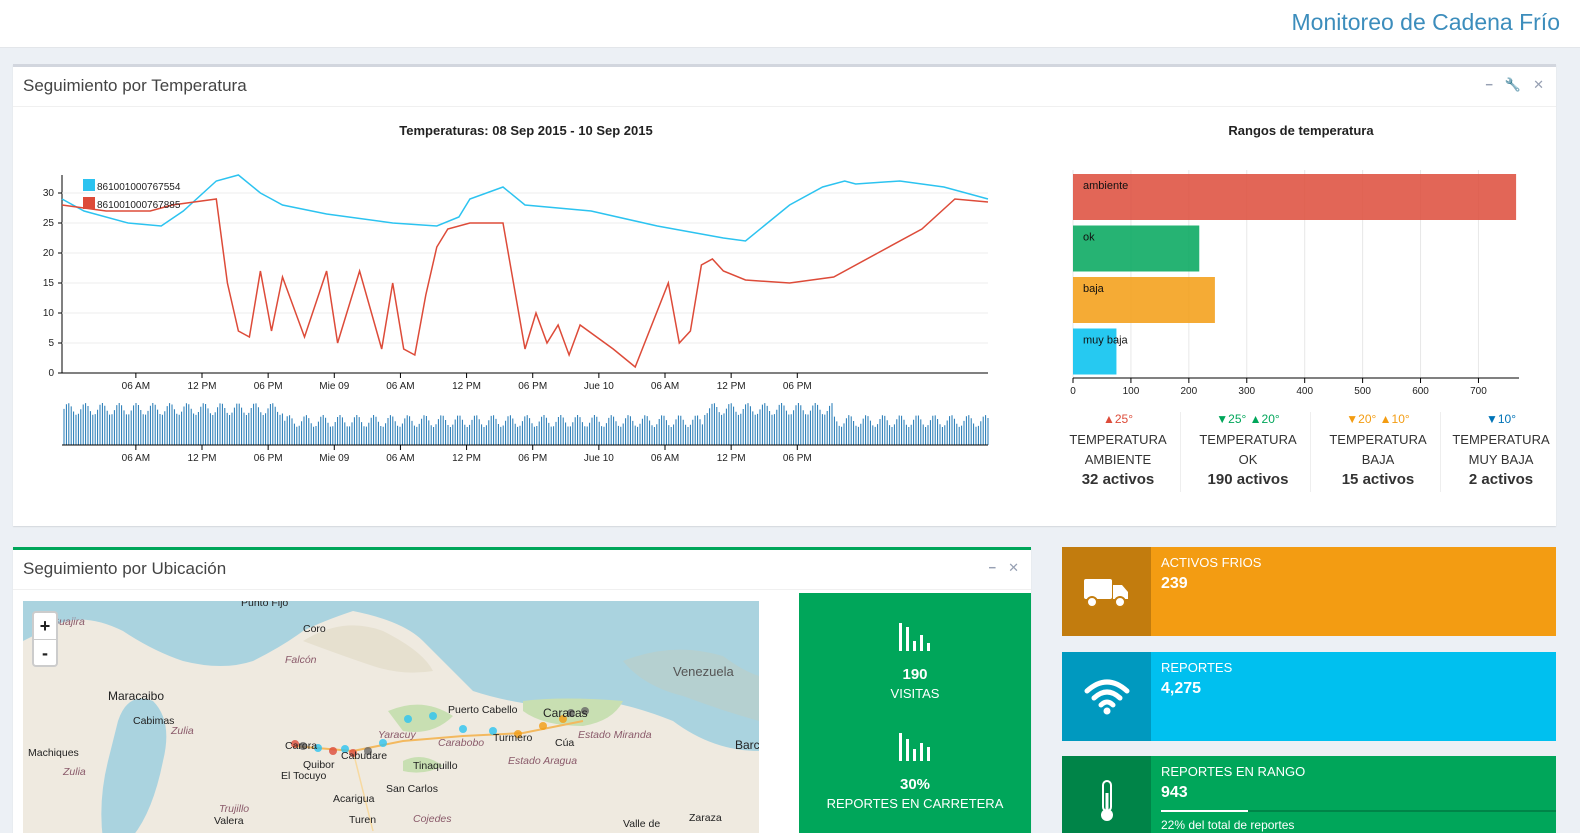 The width and height of the screenshot is (1580, 833). What do you see at coordinates (1420, 391) in the screenshot?
I see `x-tick-label: 600` at bounding box center [1420, 391].